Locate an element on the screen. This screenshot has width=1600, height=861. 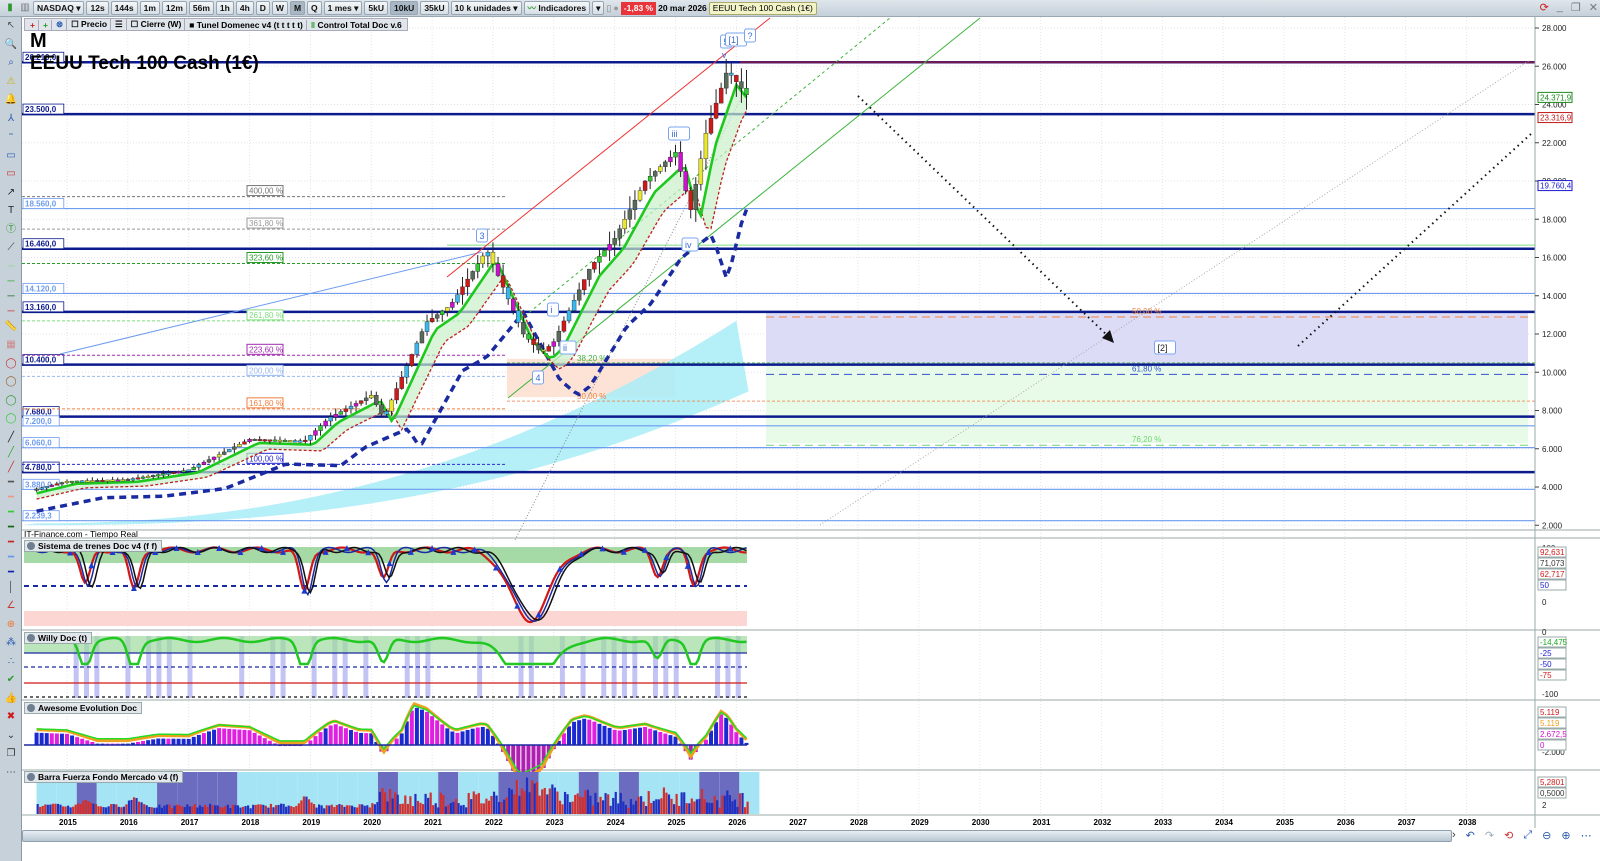
pattern-icon: ▦ is located at coordinates (11, 345).